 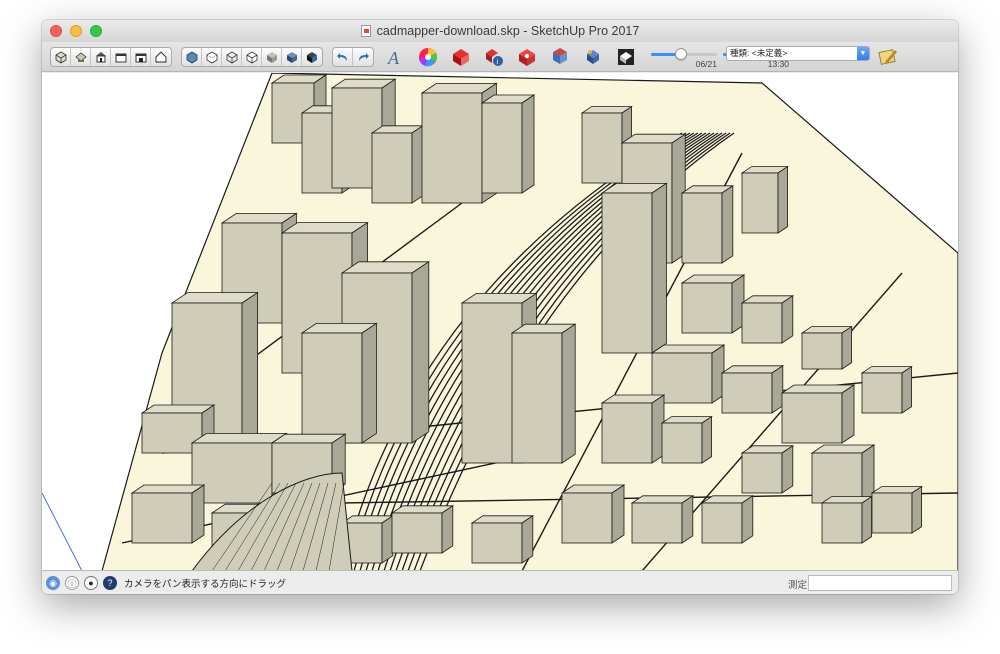 I want to click on model-info-icon: i, so click(x=494, y=57).